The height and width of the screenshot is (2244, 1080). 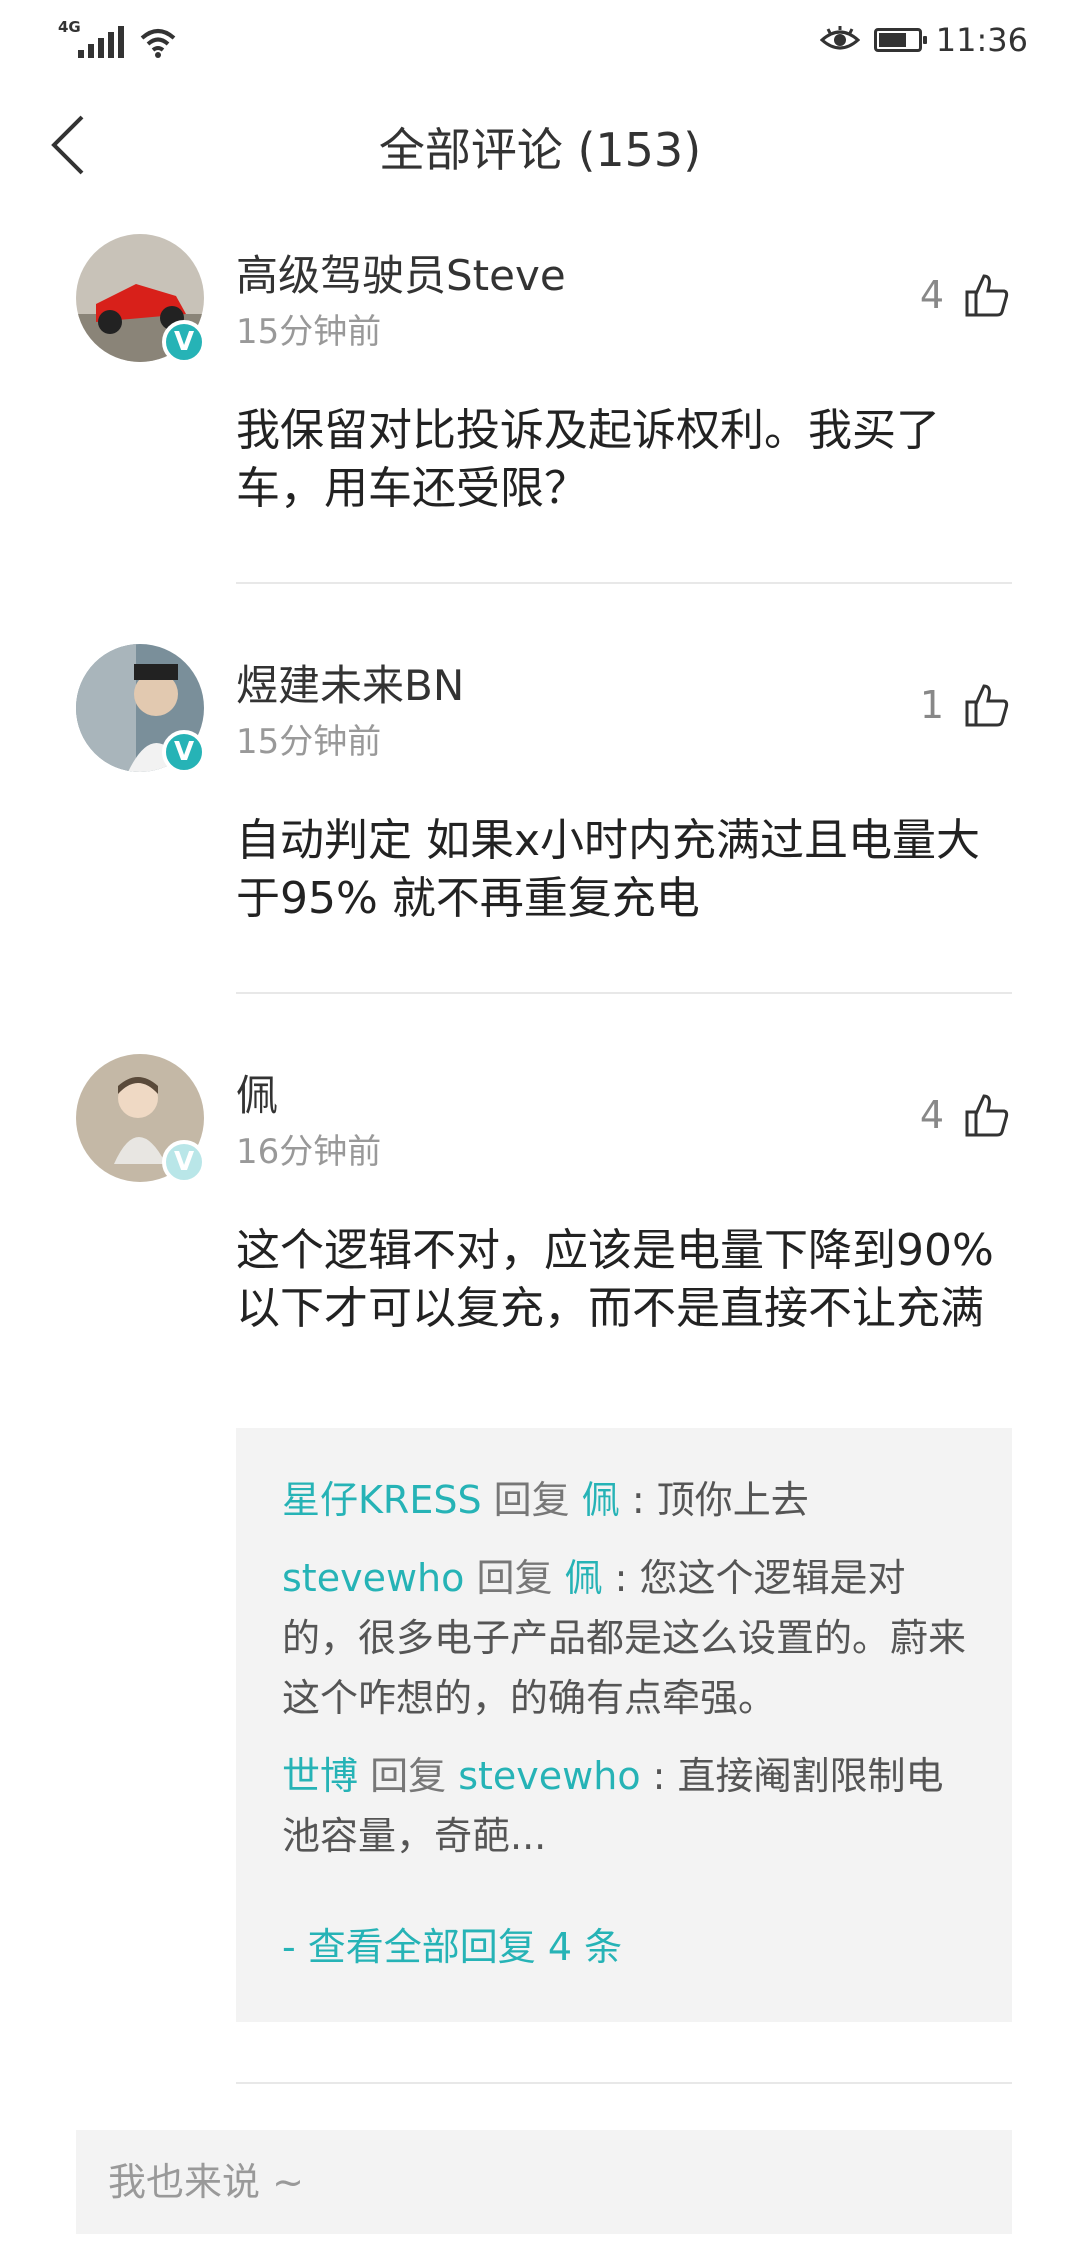 I want to click on signal-icon, so click(x=101, y=42).